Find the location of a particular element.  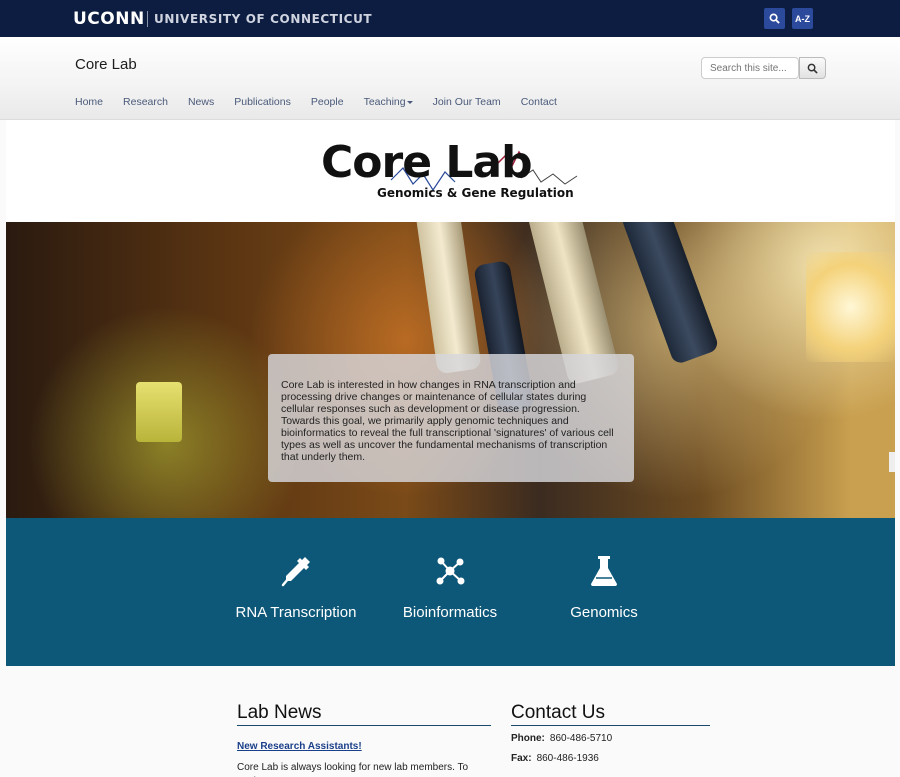

contact-fax: Fax: 860-486-1936 is located at coordinates (555, 758).